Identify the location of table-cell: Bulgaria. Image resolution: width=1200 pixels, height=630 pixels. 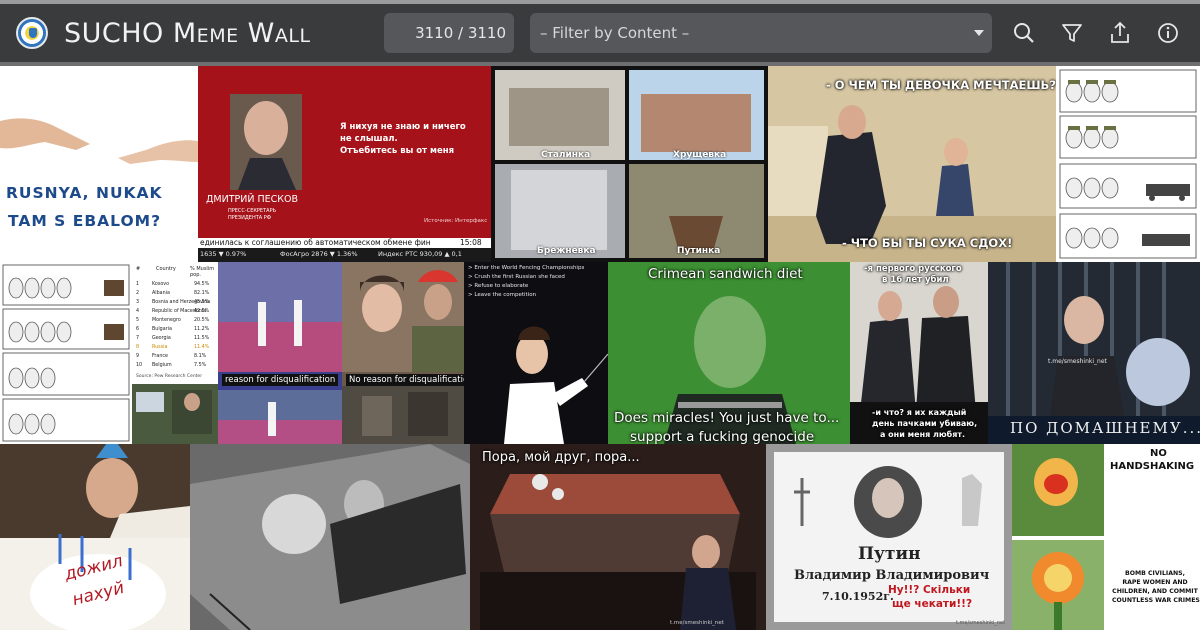
(162, 329).